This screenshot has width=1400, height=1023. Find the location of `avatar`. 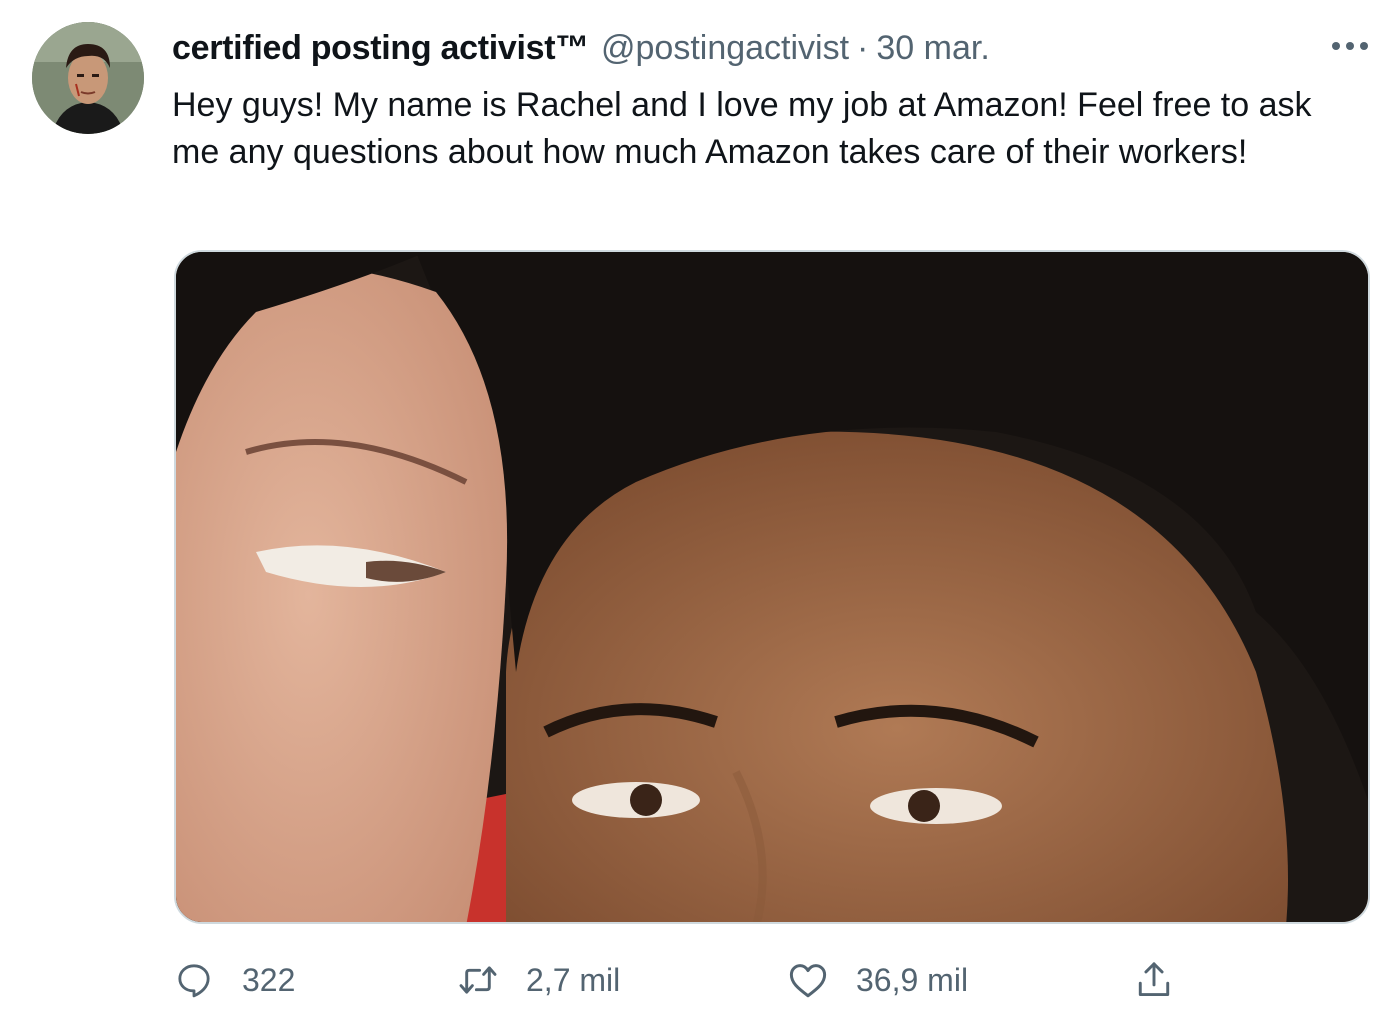

avatar is located at coordinates (88, 78).